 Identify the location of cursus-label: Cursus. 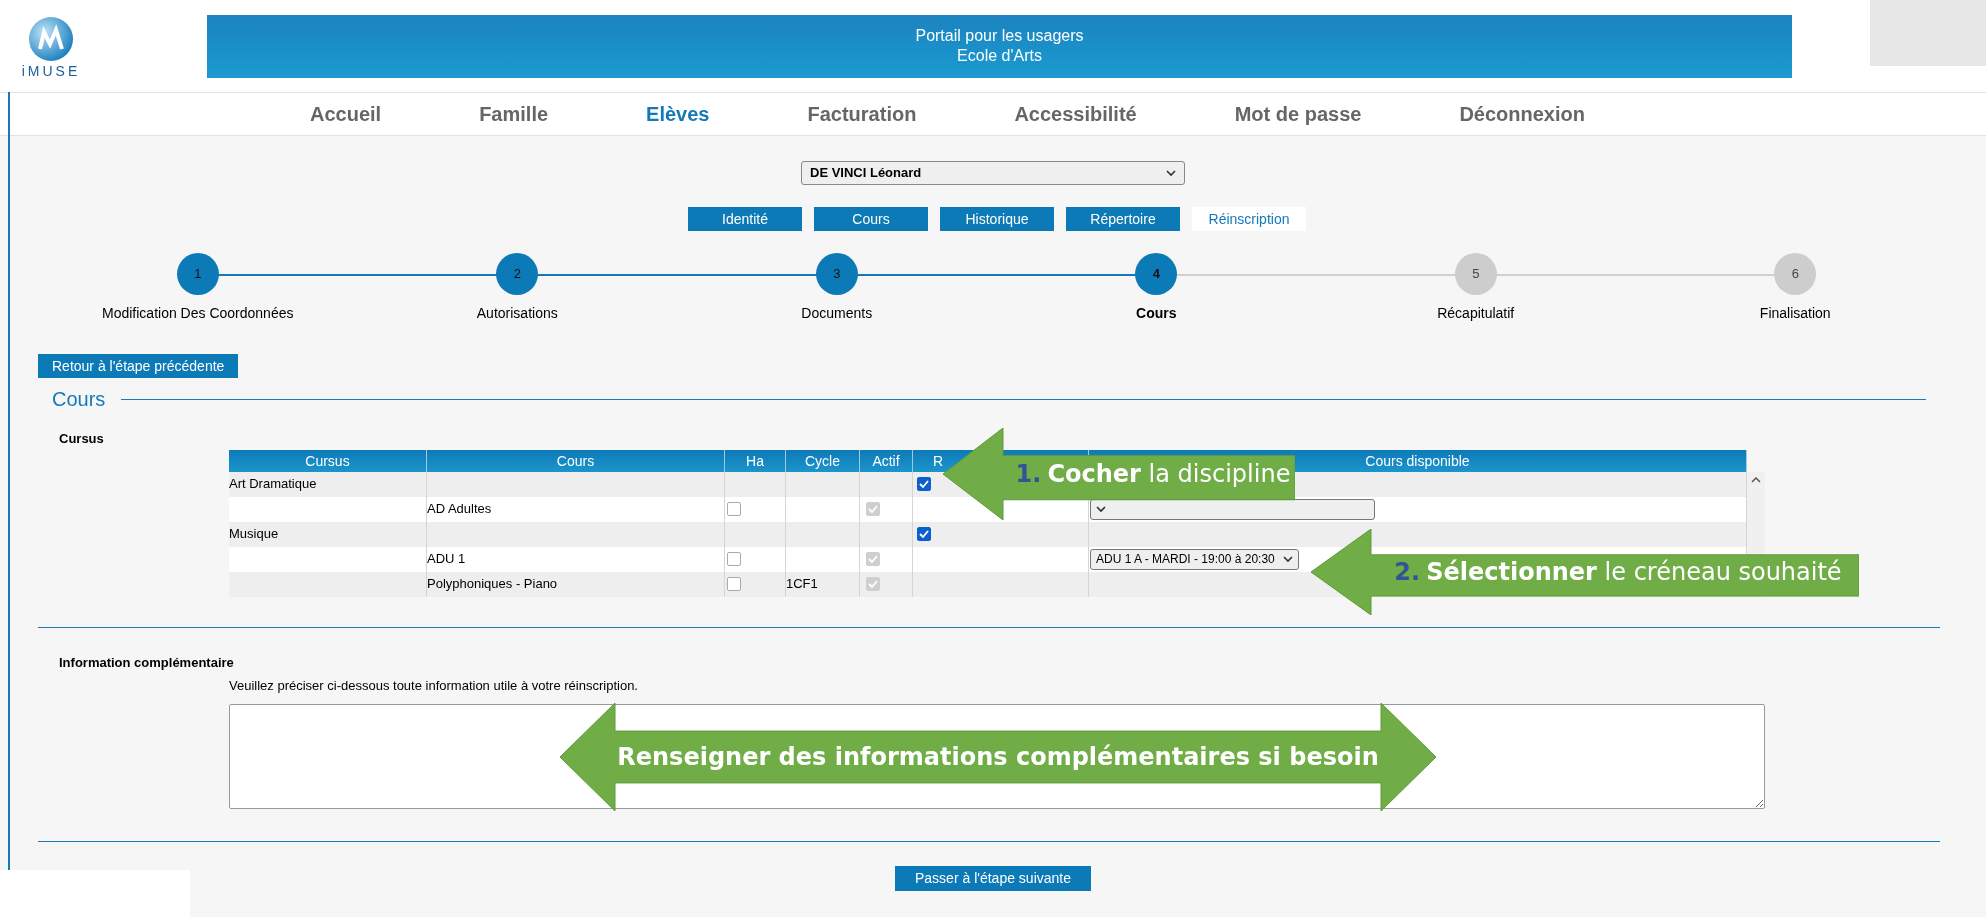
(82, 439).